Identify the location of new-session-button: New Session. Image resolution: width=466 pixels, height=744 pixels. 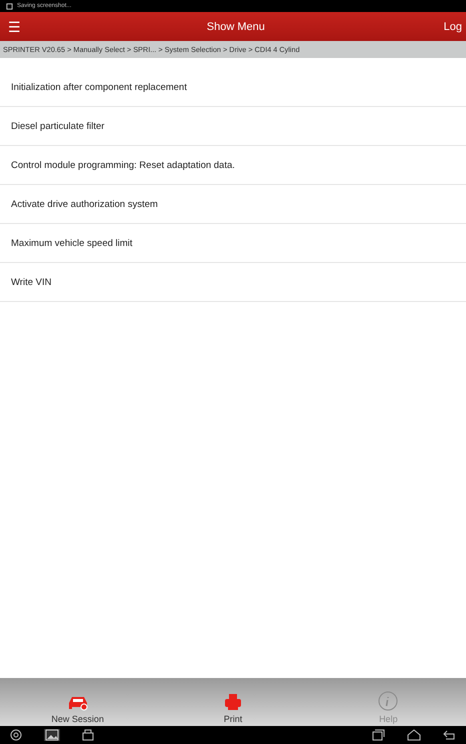
(78, 702).